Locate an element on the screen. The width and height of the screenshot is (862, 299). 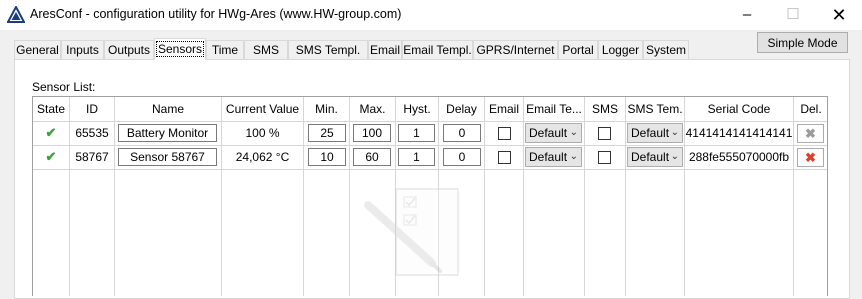
tab-system: System is located at coordinates (666, 49).